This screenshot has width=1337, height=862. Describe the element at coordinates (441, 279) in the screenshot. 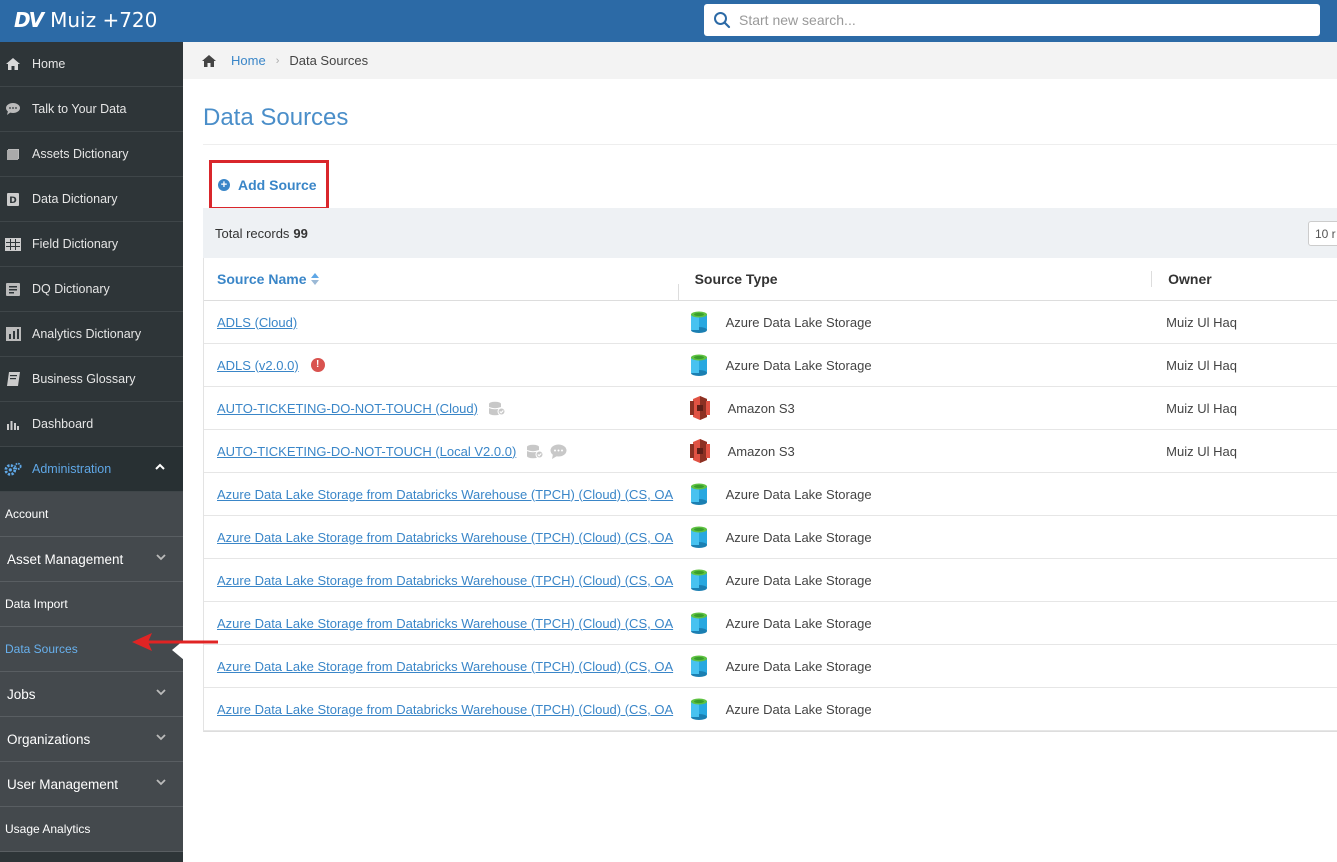

I see `header-source-name: Source Name` at that location.